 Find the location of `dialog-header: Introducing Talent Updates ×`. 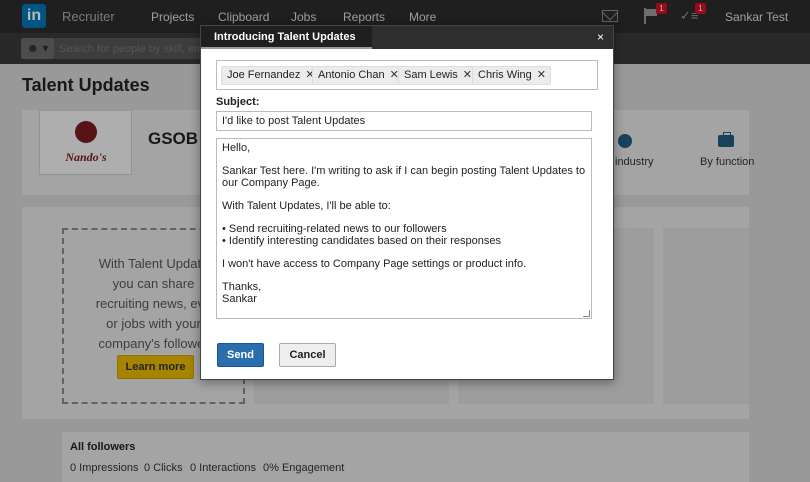

dialog-header: Introducing Talent Updates × is located at coordinates (407, 37).